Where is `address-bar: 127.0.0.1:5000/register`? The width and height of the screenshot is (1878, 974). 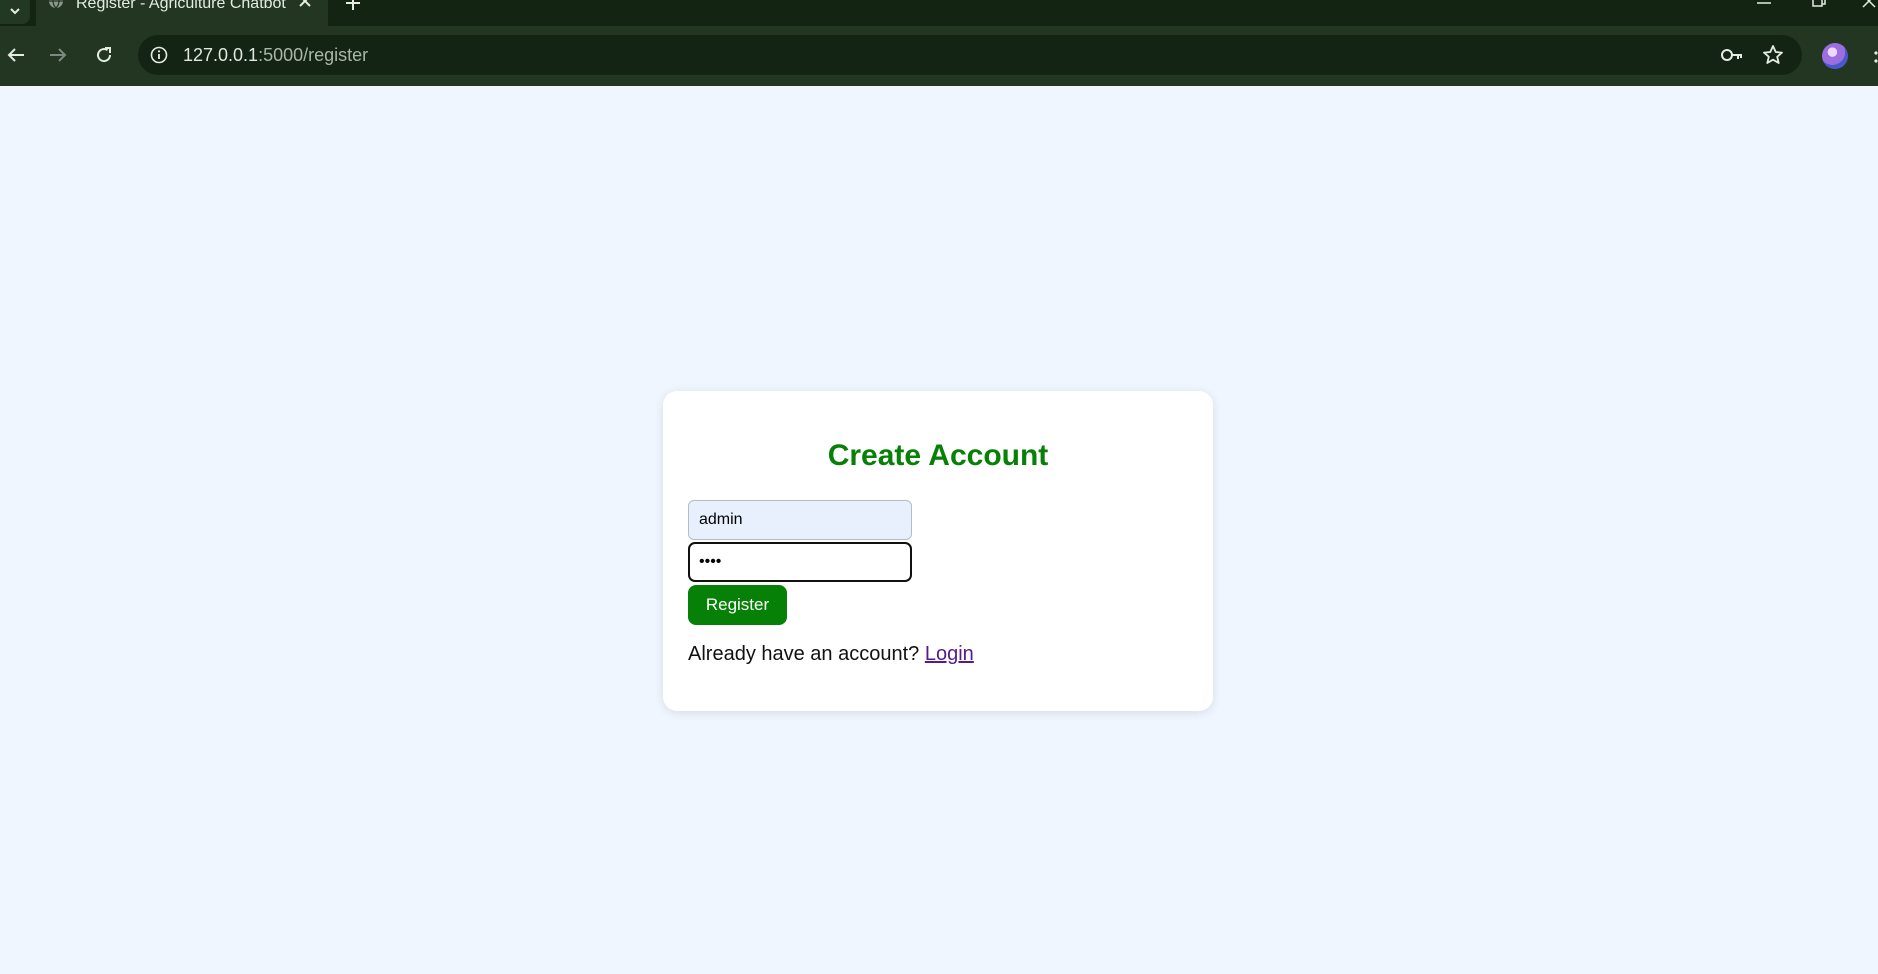
address-bar: 127.0.0.1:5000/register is located at coordinates (970, 55).